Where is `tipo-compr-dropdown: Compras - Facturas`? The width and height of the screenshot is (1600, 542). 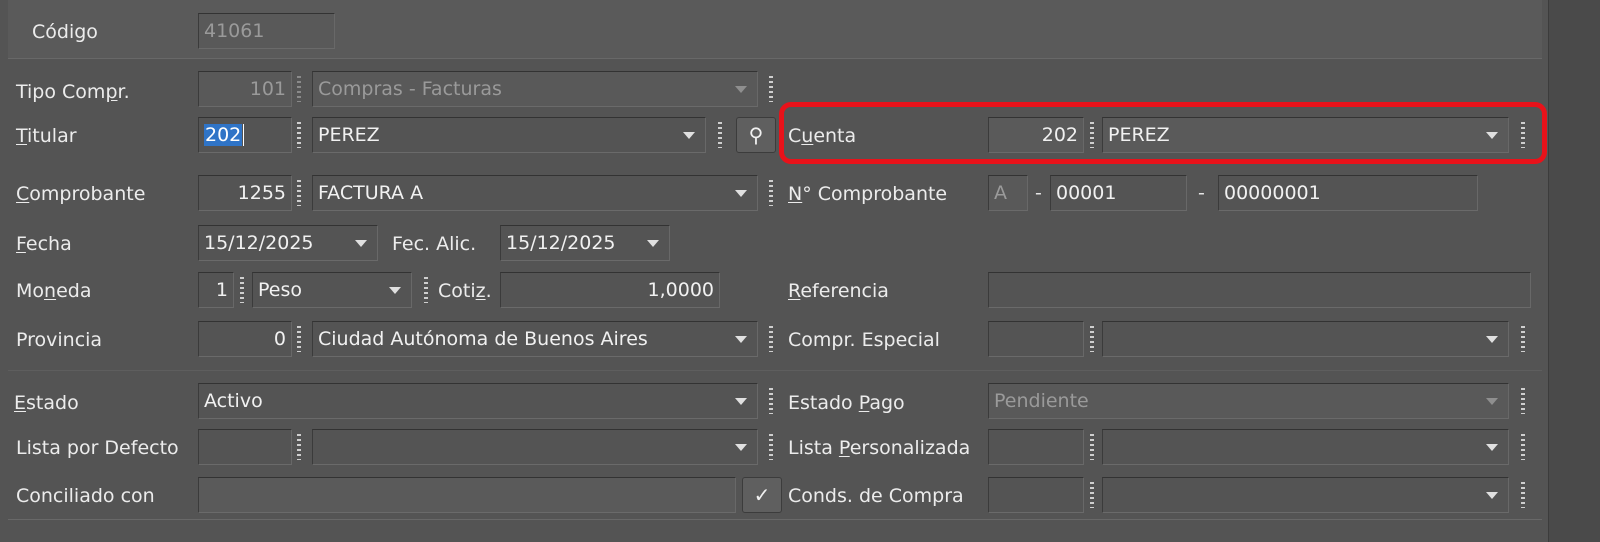 tipo-compr-dropdown: Compras - Facturas is located at coordinates (535, 89).